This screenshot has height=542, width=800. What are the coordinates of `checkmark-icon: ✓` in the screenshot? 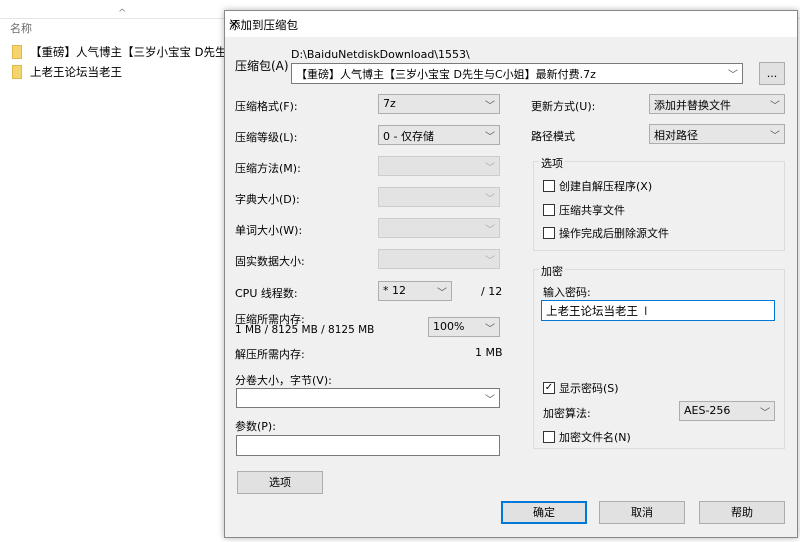 It's located at (549, 388).